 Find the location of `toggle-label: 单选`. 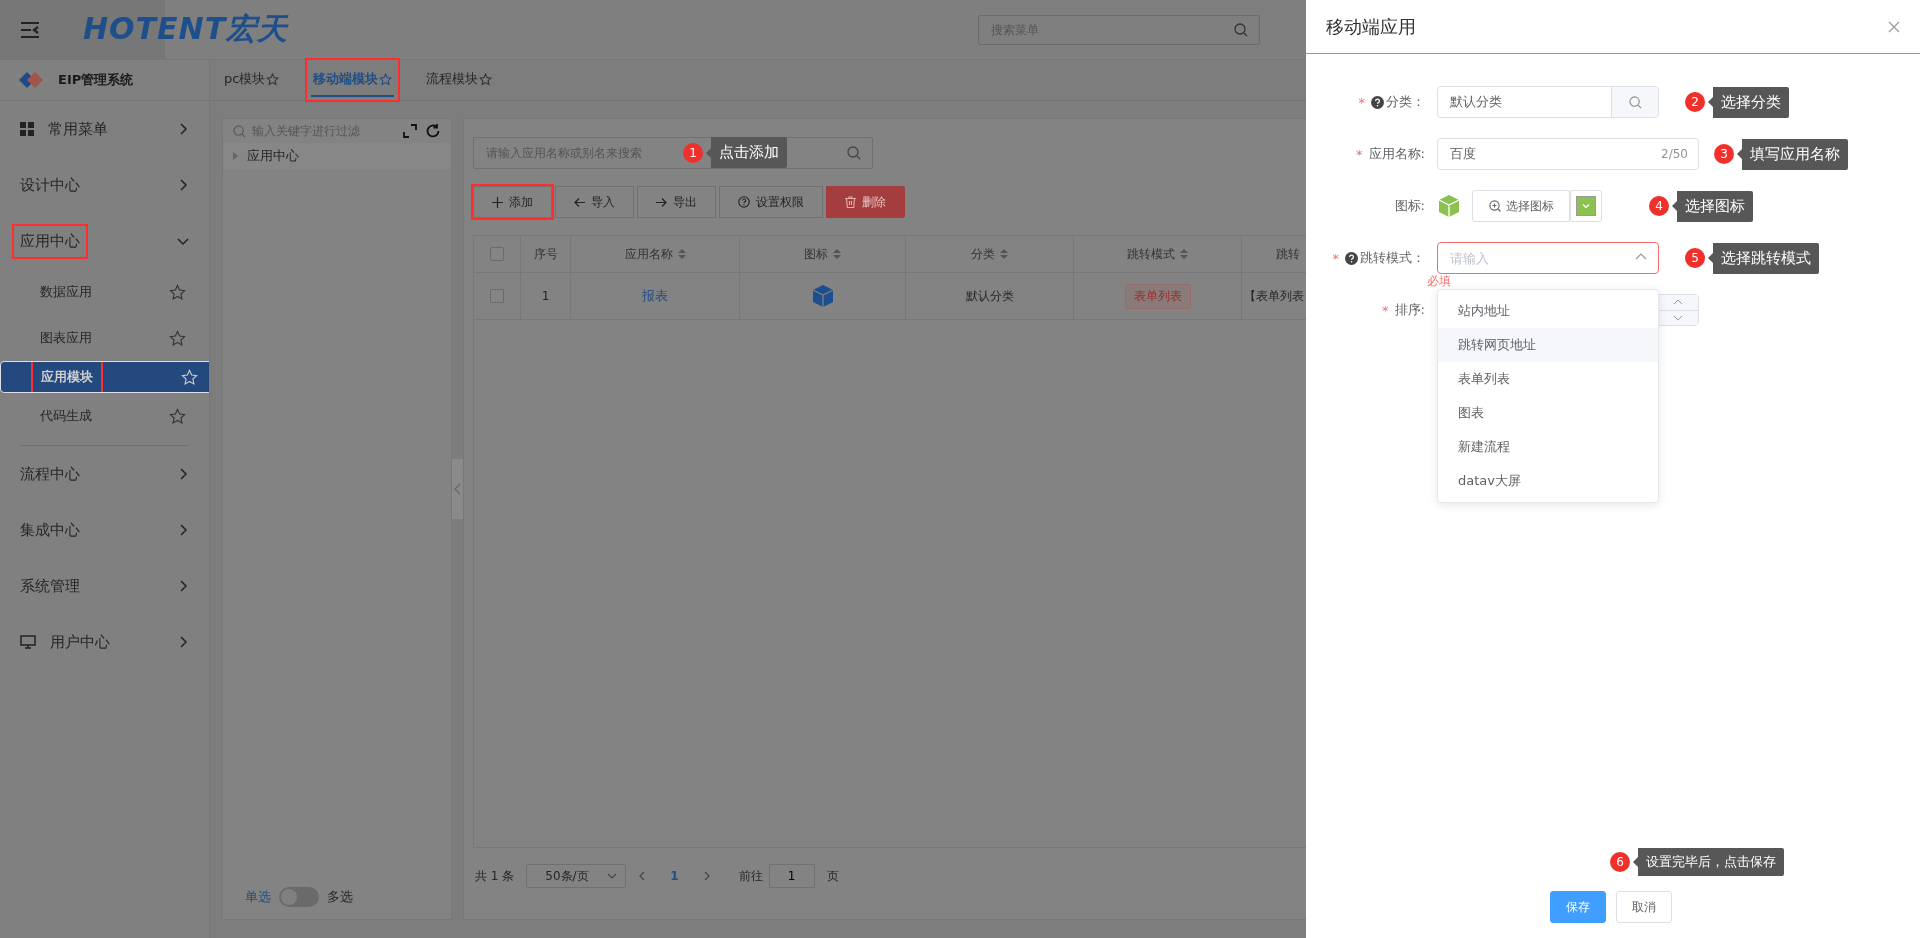

toggle-label: 单选 is located at coordinates (258, 897).